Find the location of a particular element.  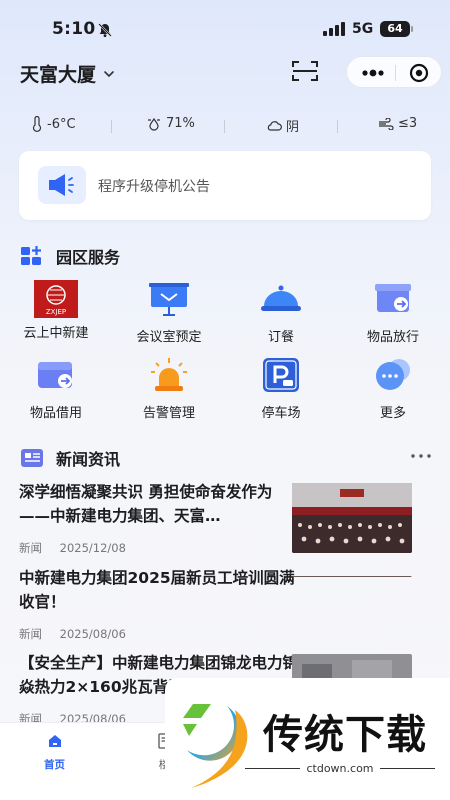

box-release-icon is located at coordinates (393, 298).